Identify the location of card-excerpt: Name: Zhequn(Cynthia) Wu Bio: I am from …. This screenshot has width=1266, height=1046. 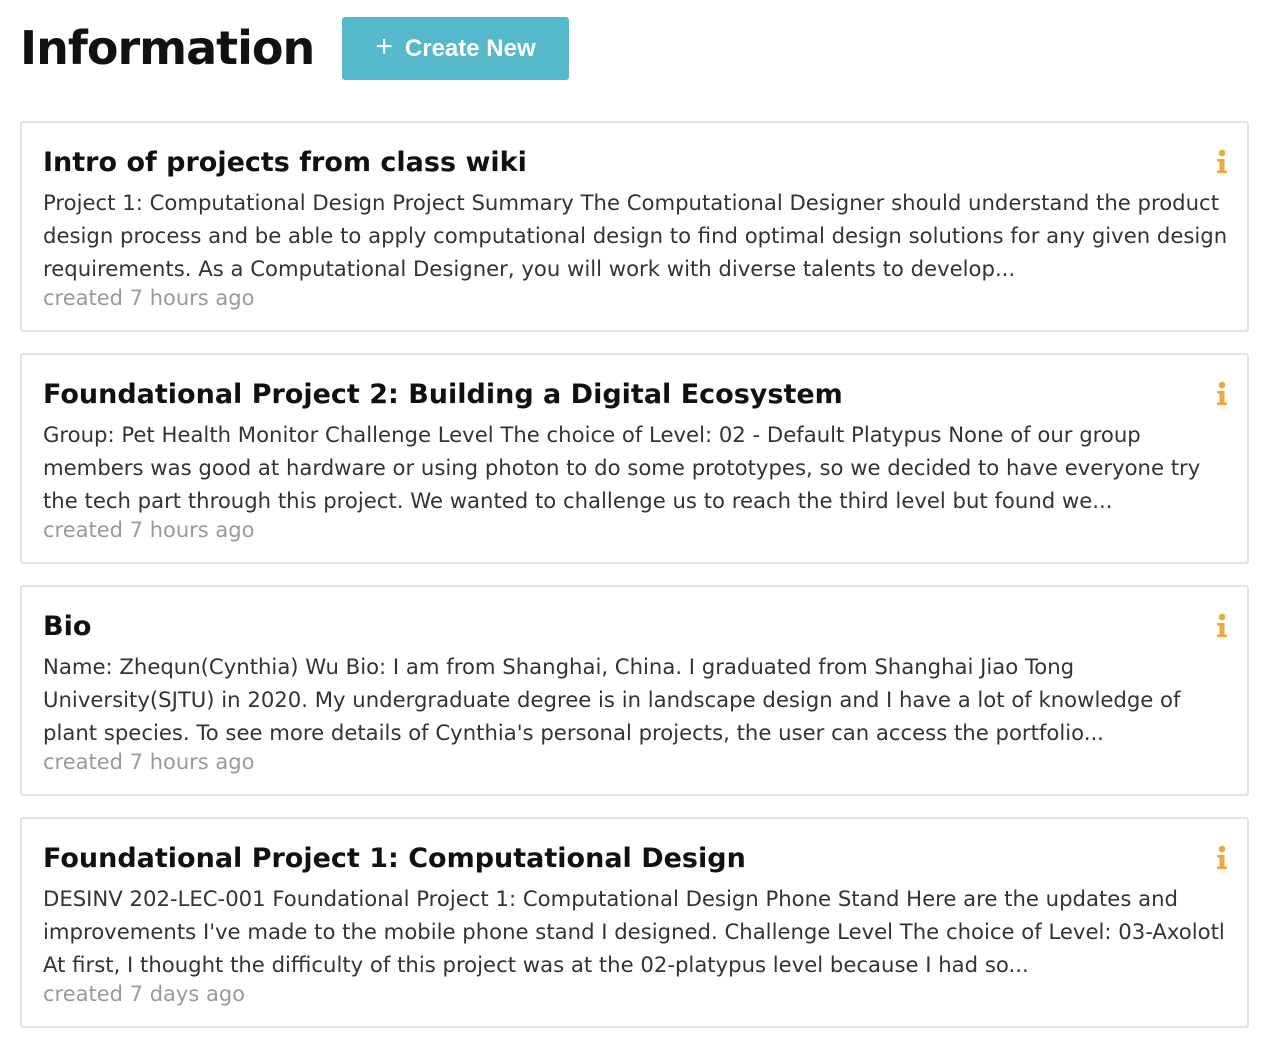
(612, 699).